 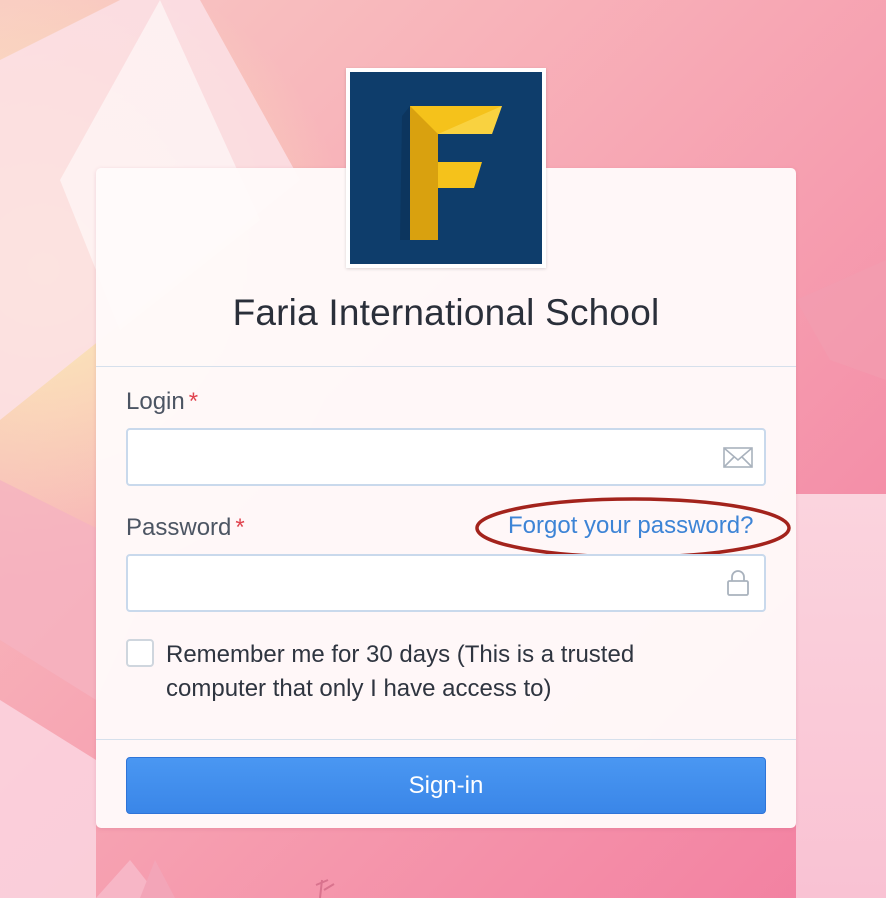 I want to click on password-input, so click(x=432, y=583).